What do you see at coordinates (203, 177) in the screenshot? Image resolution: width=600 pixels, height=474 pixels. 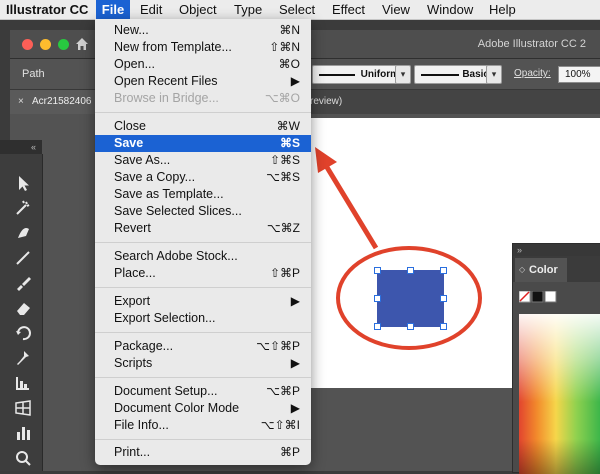 I see `menu-item-save-a-copy: Save a Copy... ⌥⌘S` at bounding box center [203, 177].